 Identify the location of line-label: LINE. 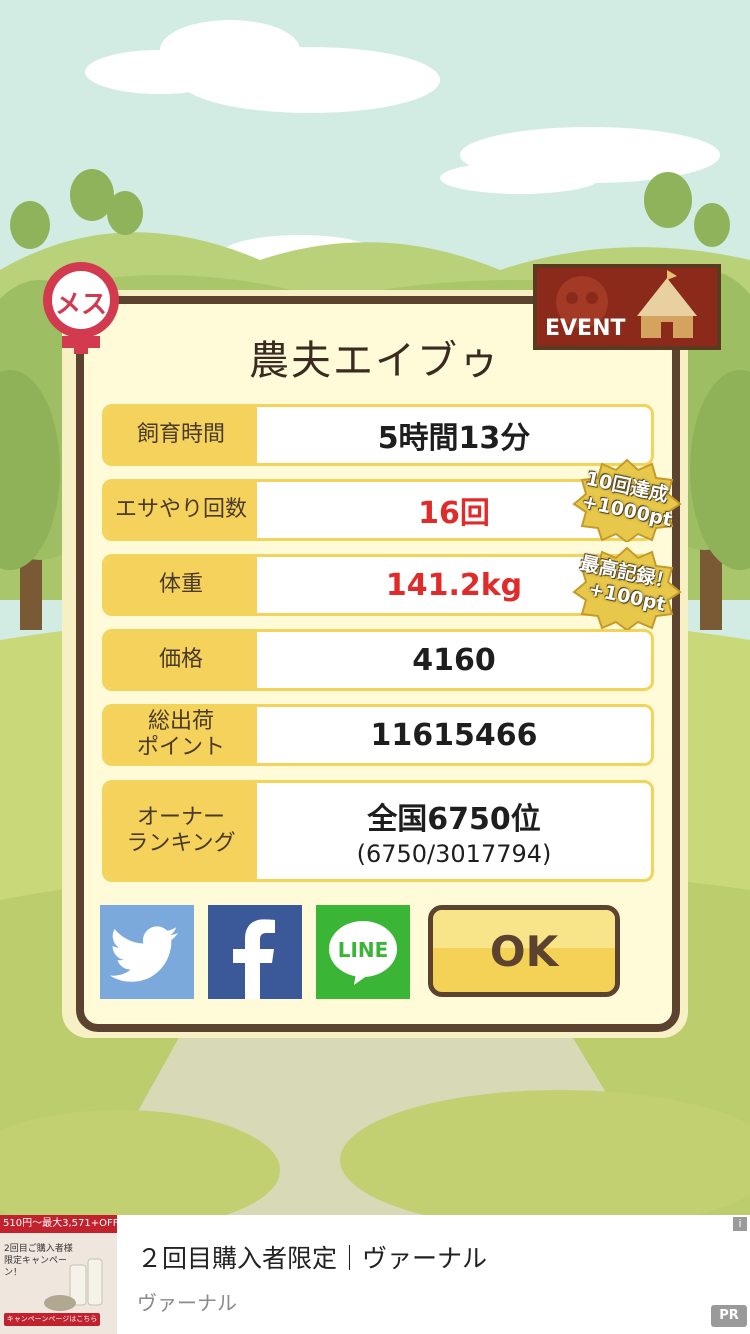
(363, 950).